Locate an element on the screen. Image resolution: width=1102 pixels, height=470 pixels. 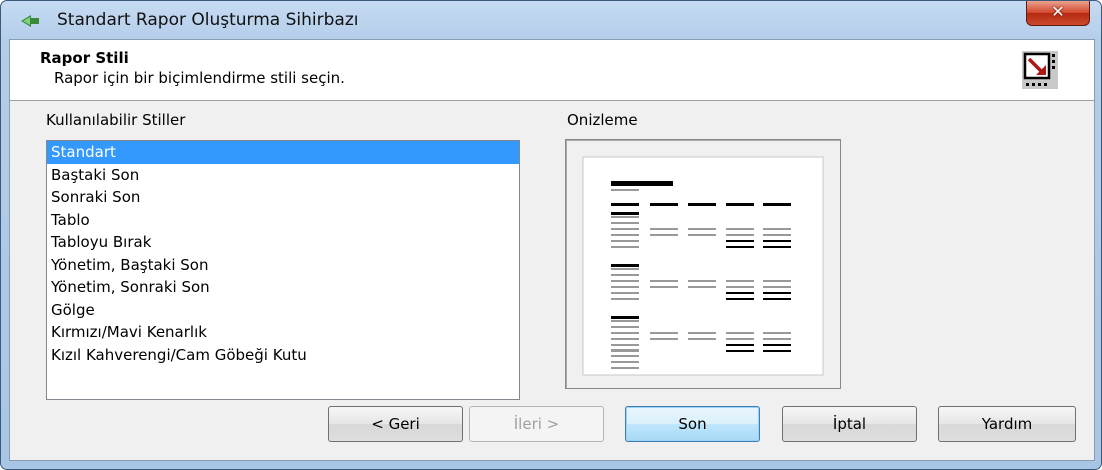
styles-label: Kullanılabilir Stiller is located at coordinates (116, 120).